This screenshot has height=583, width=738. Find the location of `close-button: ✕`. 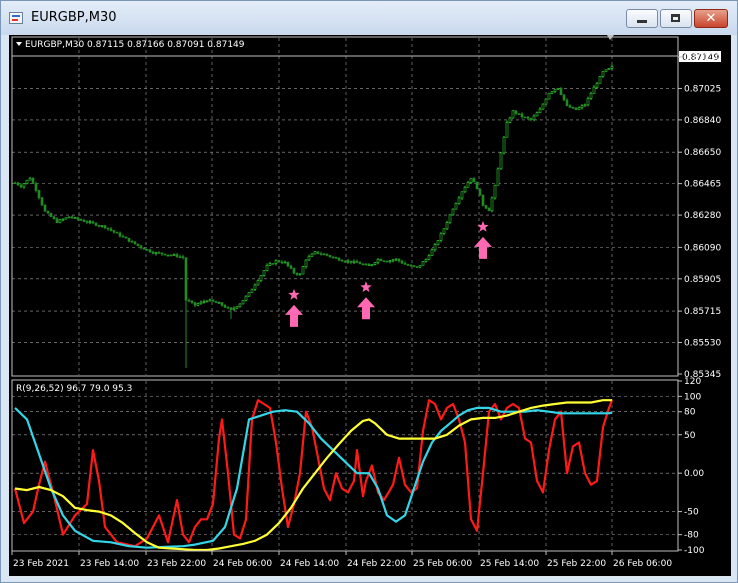

close-button: ✕ is located at coordinates (711, 18).